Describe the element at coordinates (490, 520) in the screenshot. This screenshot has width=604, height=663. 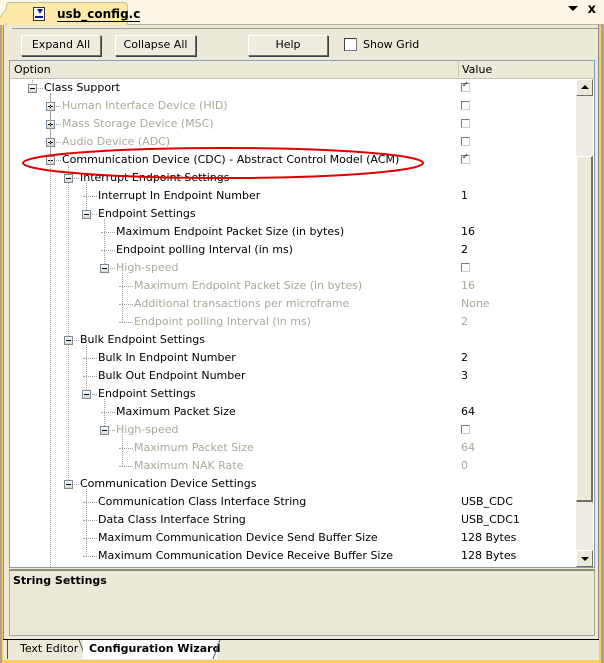
I see `option-value: USB_CDC1` at that location.